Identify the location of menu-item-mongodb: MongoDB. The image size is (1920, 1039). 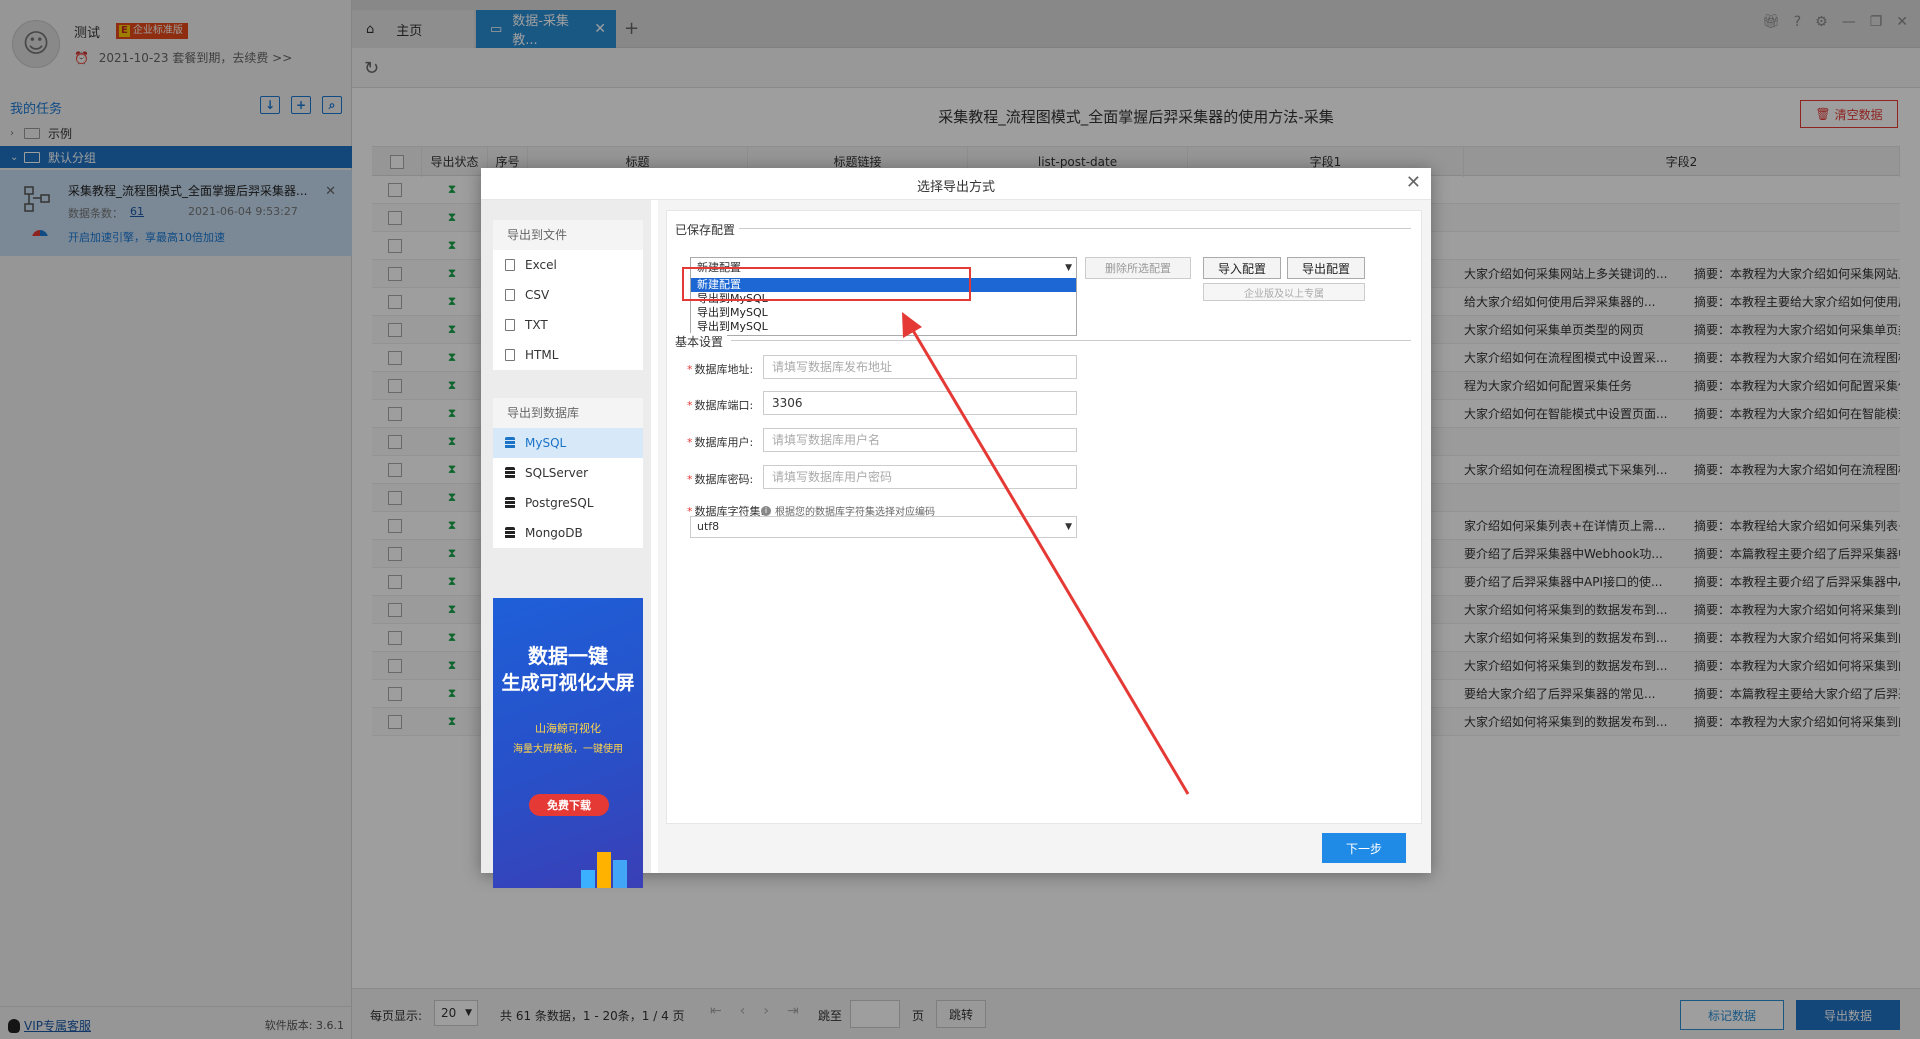
(568, 533).